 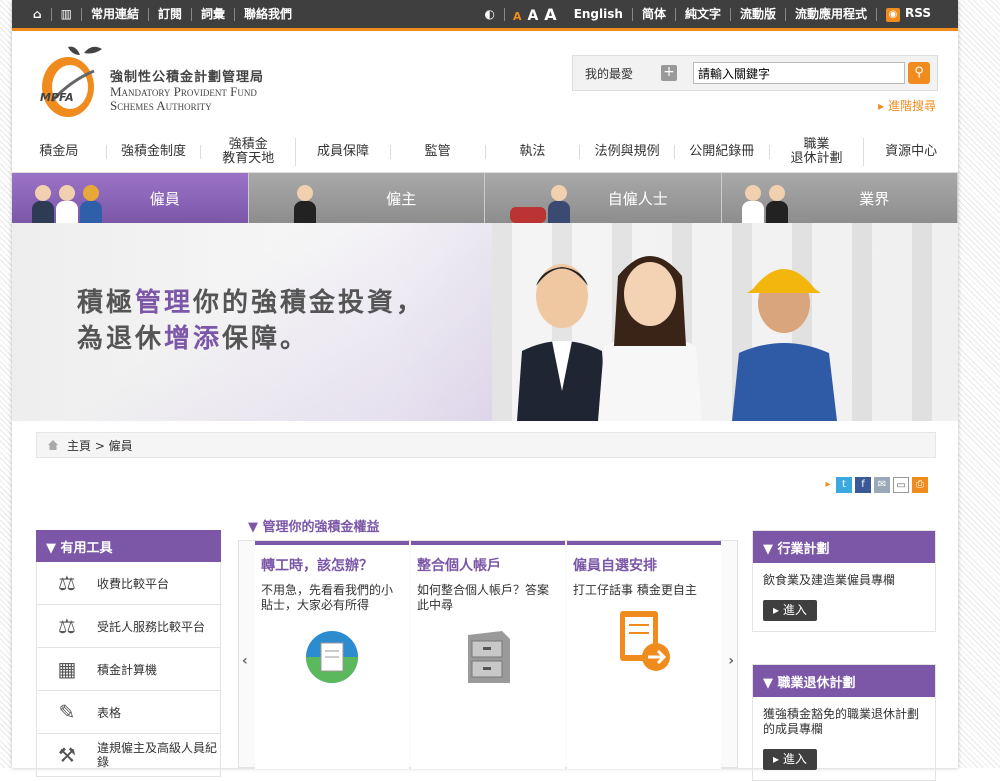 What do you see at coordinates (67, 755) in the screenshot?
I see `gavel-icon: ⚒` at bounding box center [67, 755].